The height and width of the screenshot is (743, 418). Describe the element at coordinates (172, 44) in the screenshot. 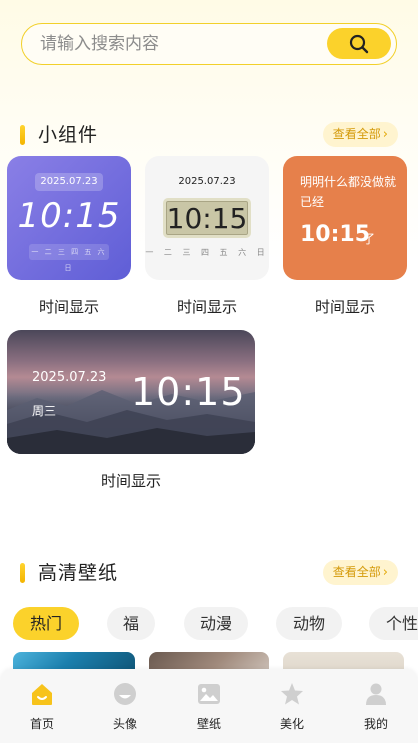

I see `search-input` at that location.